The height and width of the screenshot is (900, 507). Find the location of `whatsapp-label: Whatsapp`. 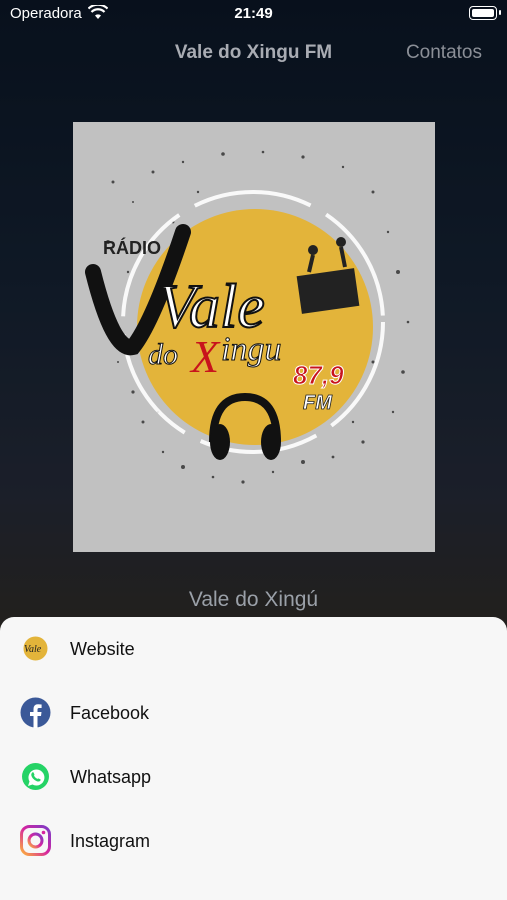

whatsapp-label: Whatsapp is located at coordinates (111, 777).